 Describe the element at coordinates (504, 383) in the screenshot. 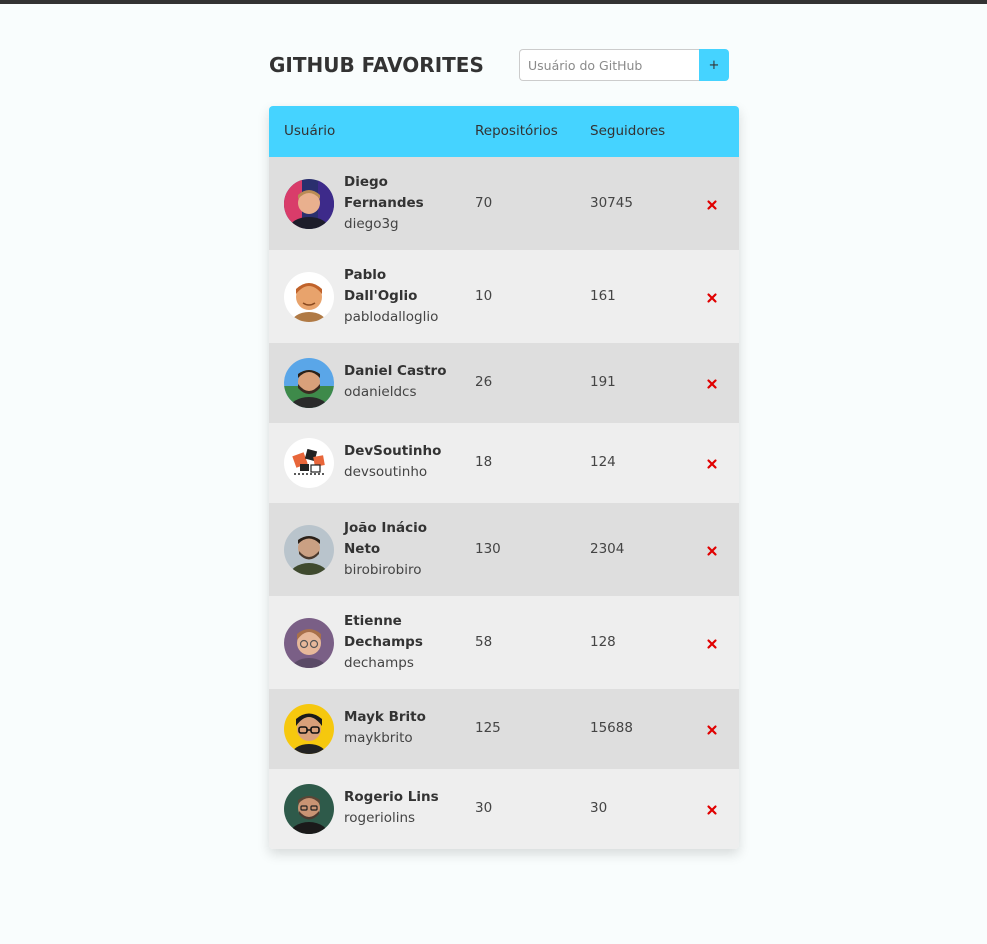

I see `table-row: Daniel Castro odanieldcs 26 191` at that location.